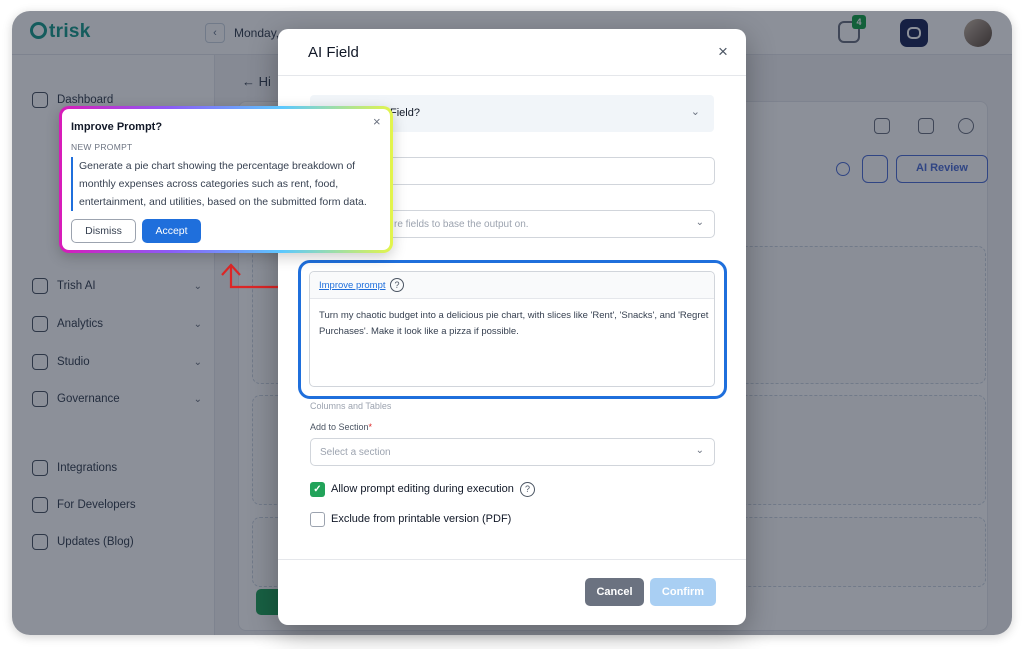 The image size is (1024, 649). I want to click on confirm-button: Confirm, so click(683, 592).